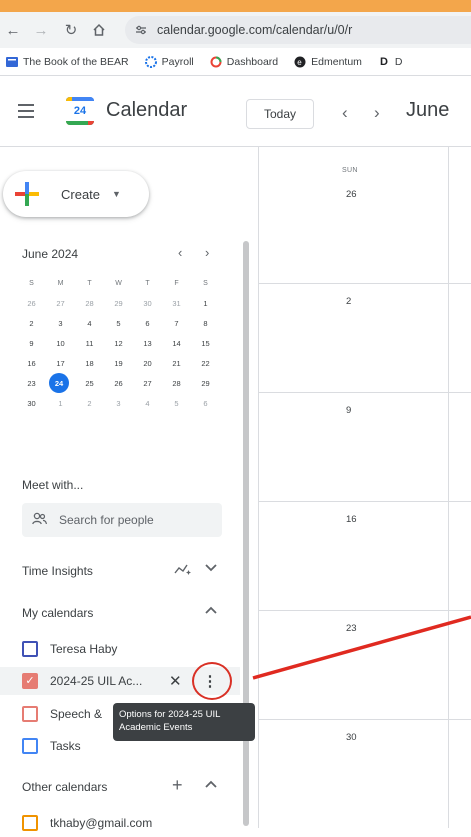 This screenshot has height=837, width=471. Describe the element at coordinates (89, 343) in the screenshot. I see `mini-calendar-day: 11` at that location.